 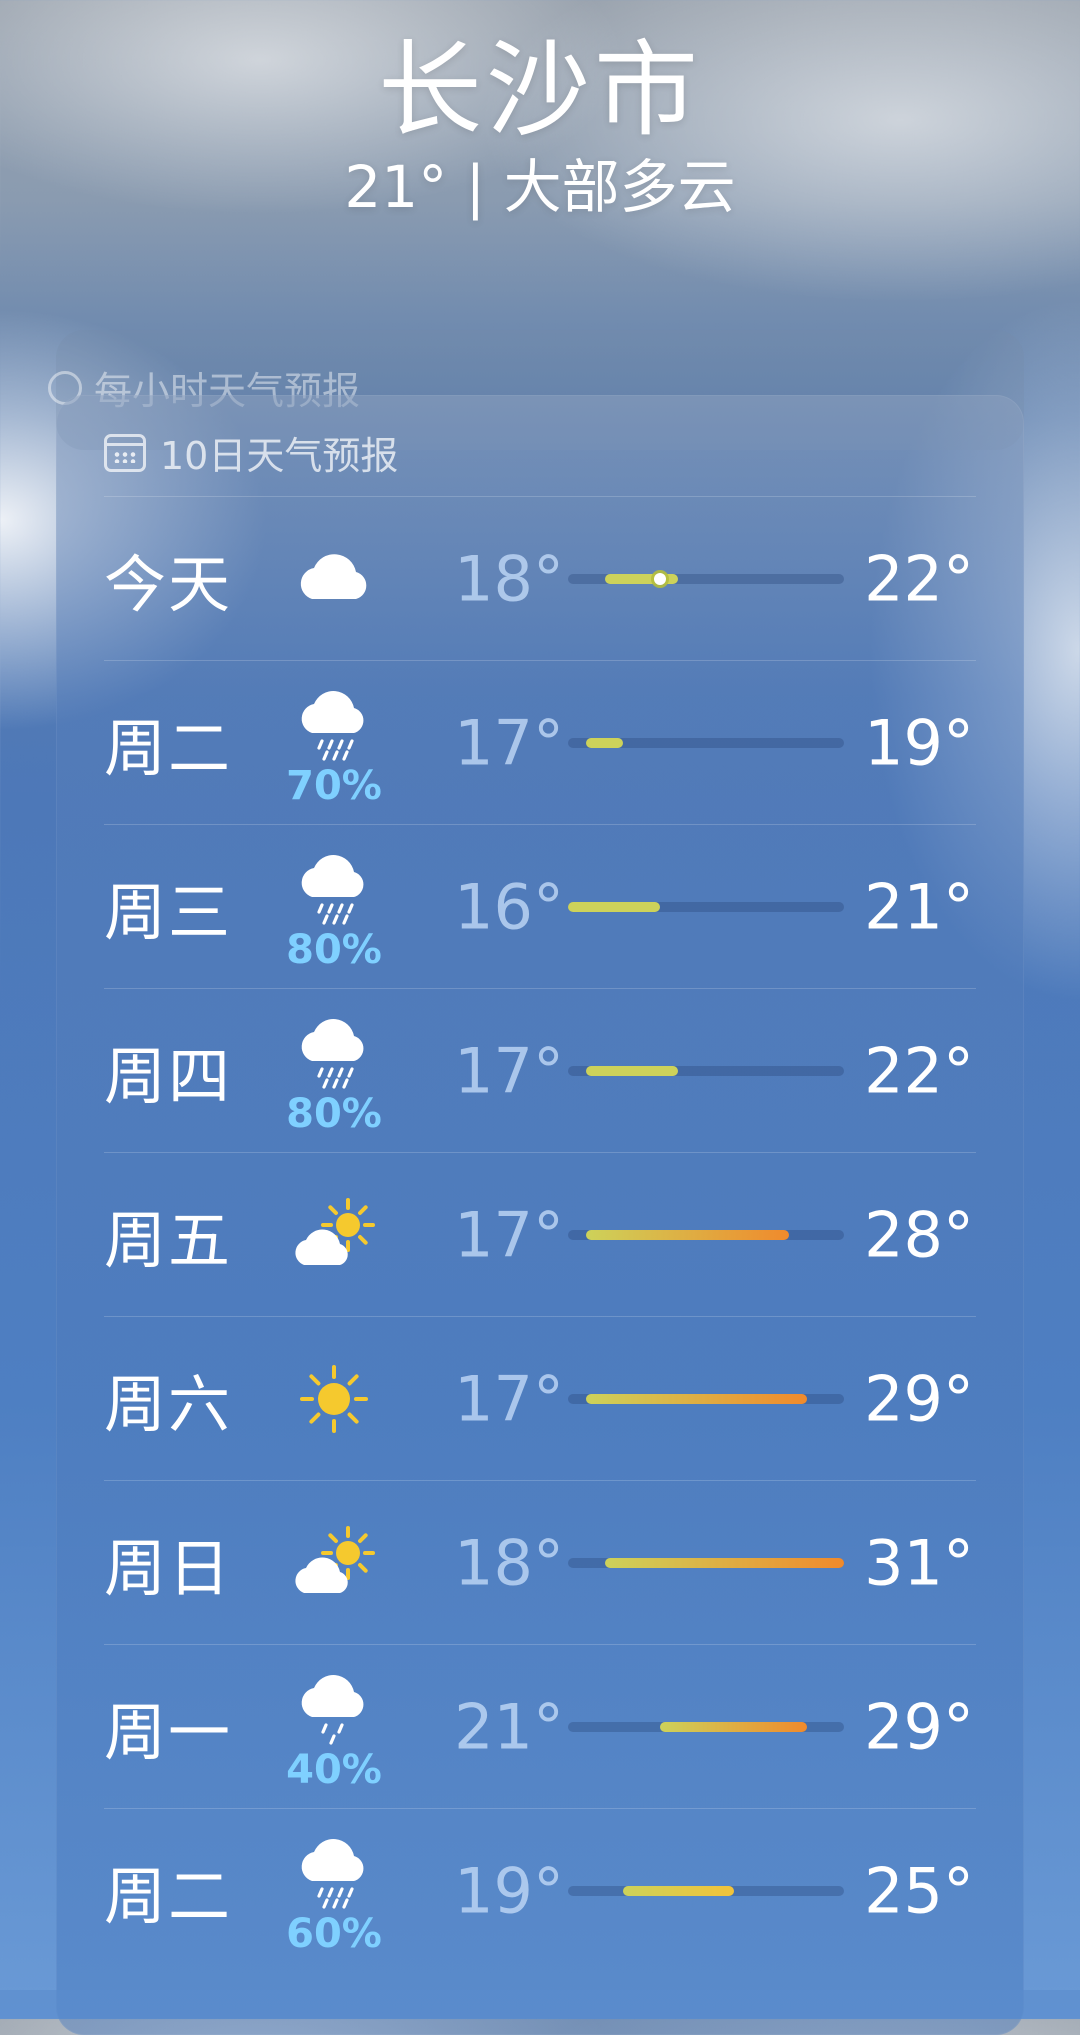 I want to click on forecast-row: 周一 40% 21° 29°, so click(x=540, y=1727).